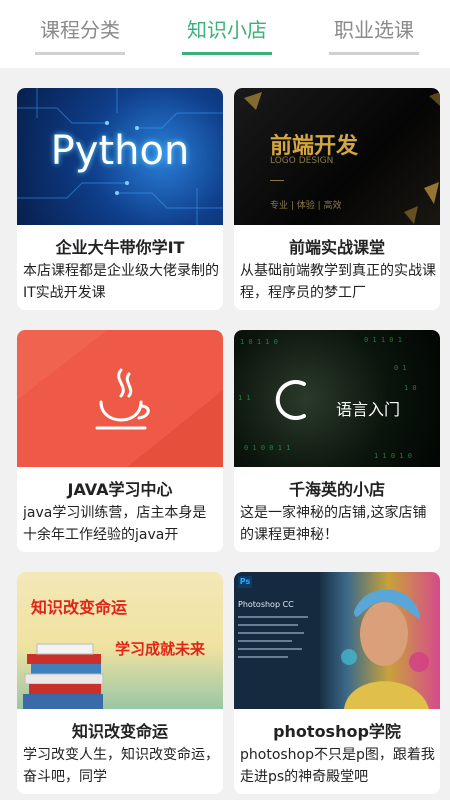 The width and height of the screenshot is (450, 800). I want to click on svg-text: 0 1 1 0 1, so click(383, 340).